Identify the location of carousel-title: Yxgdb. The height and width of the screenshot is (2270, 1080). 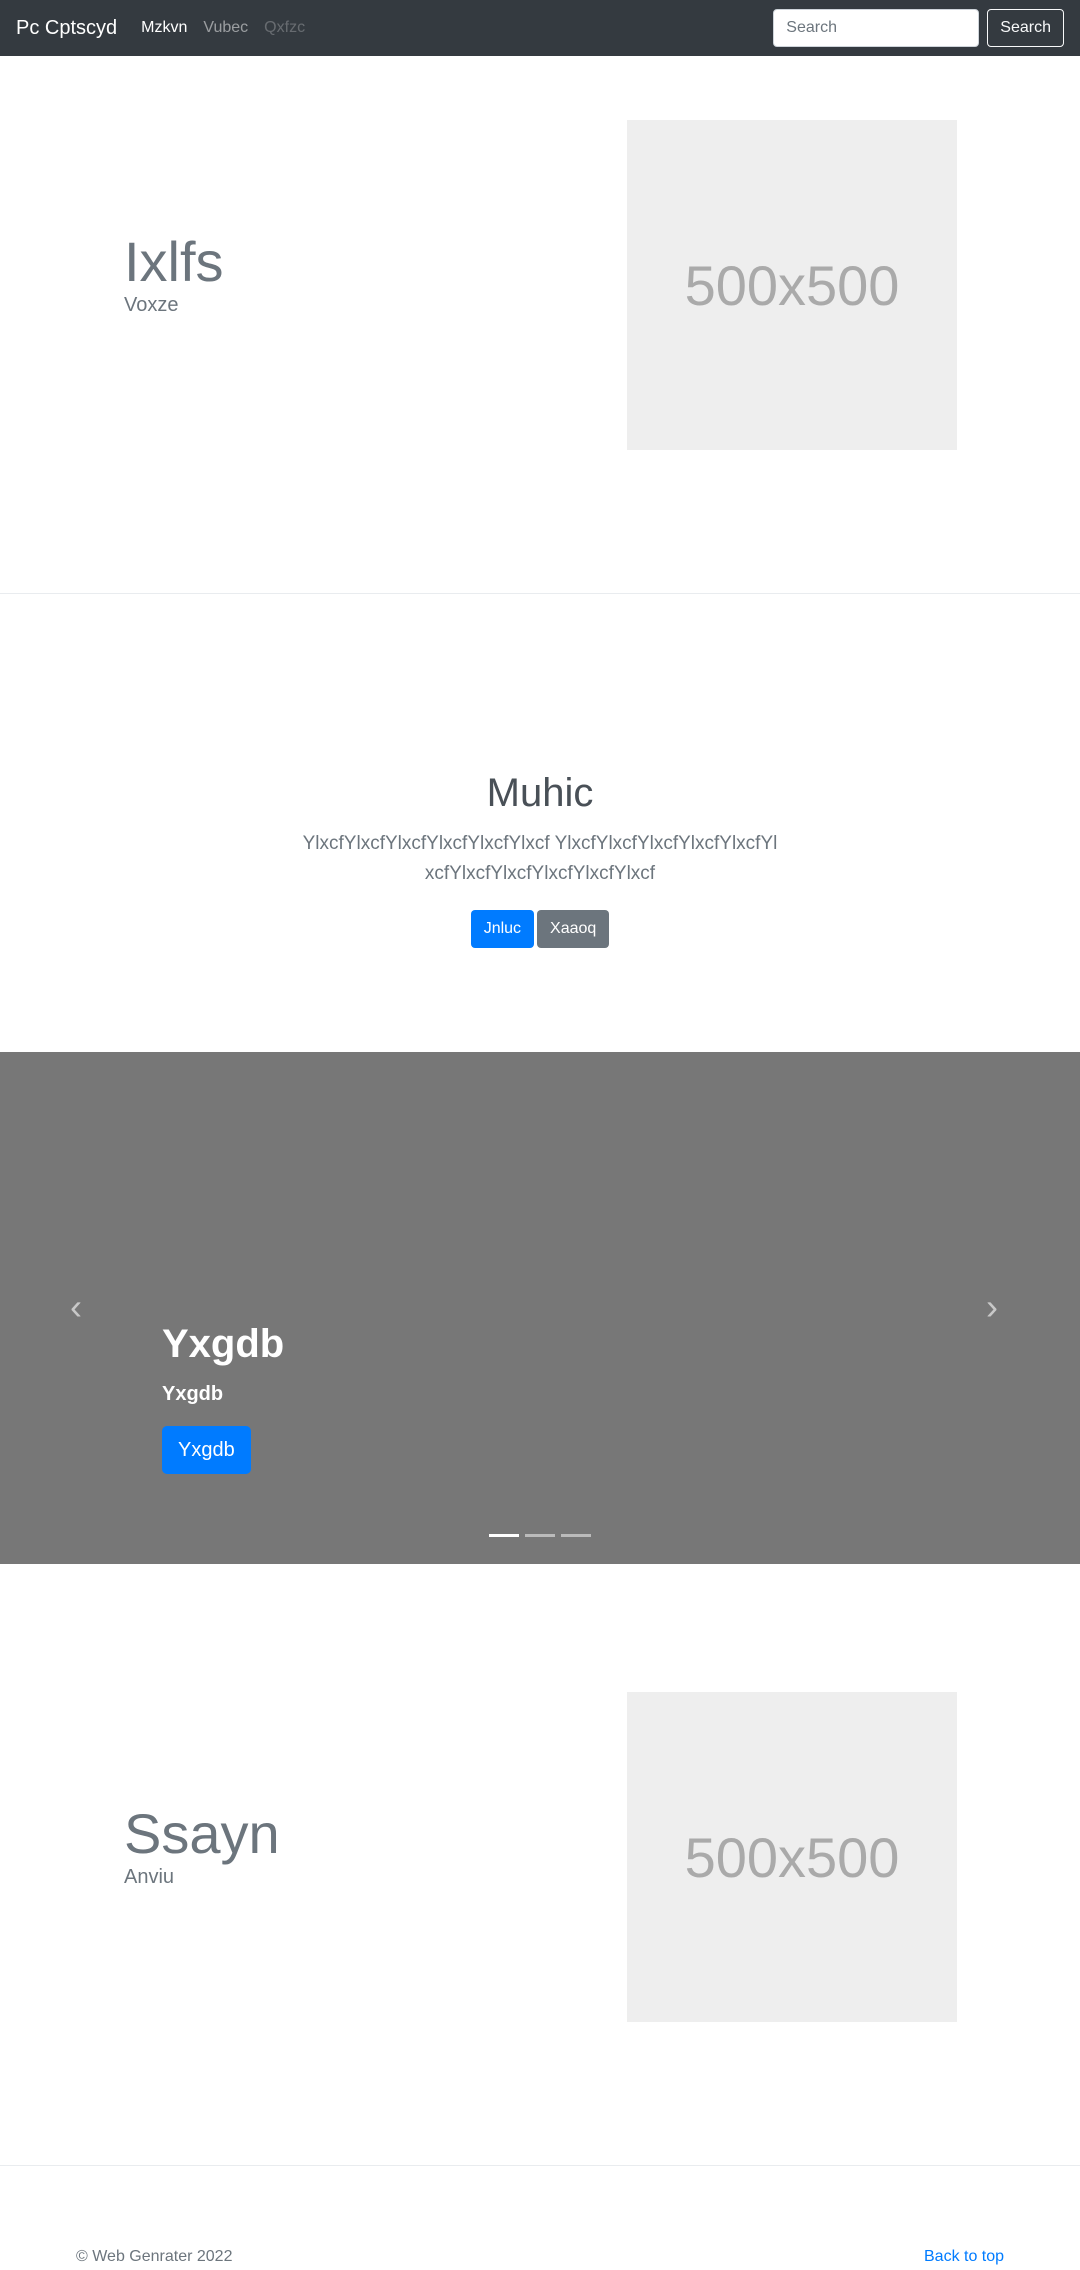
(223, 1344).